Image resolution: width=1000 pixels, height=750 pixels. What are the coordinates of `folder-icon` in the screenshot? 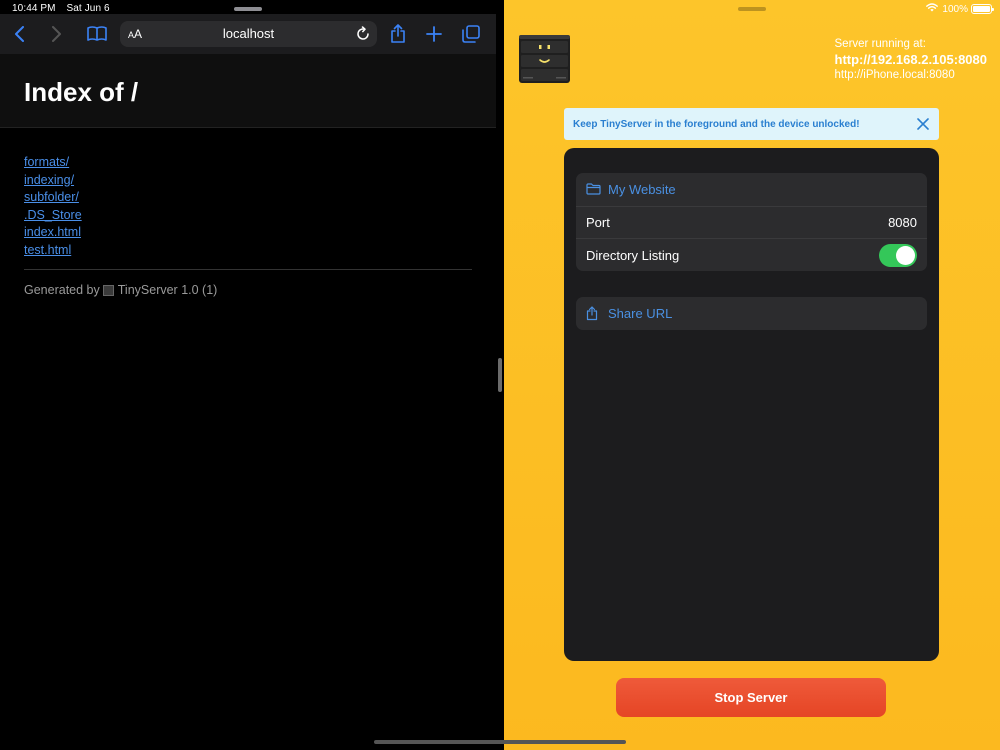 It's located at (594, 189).